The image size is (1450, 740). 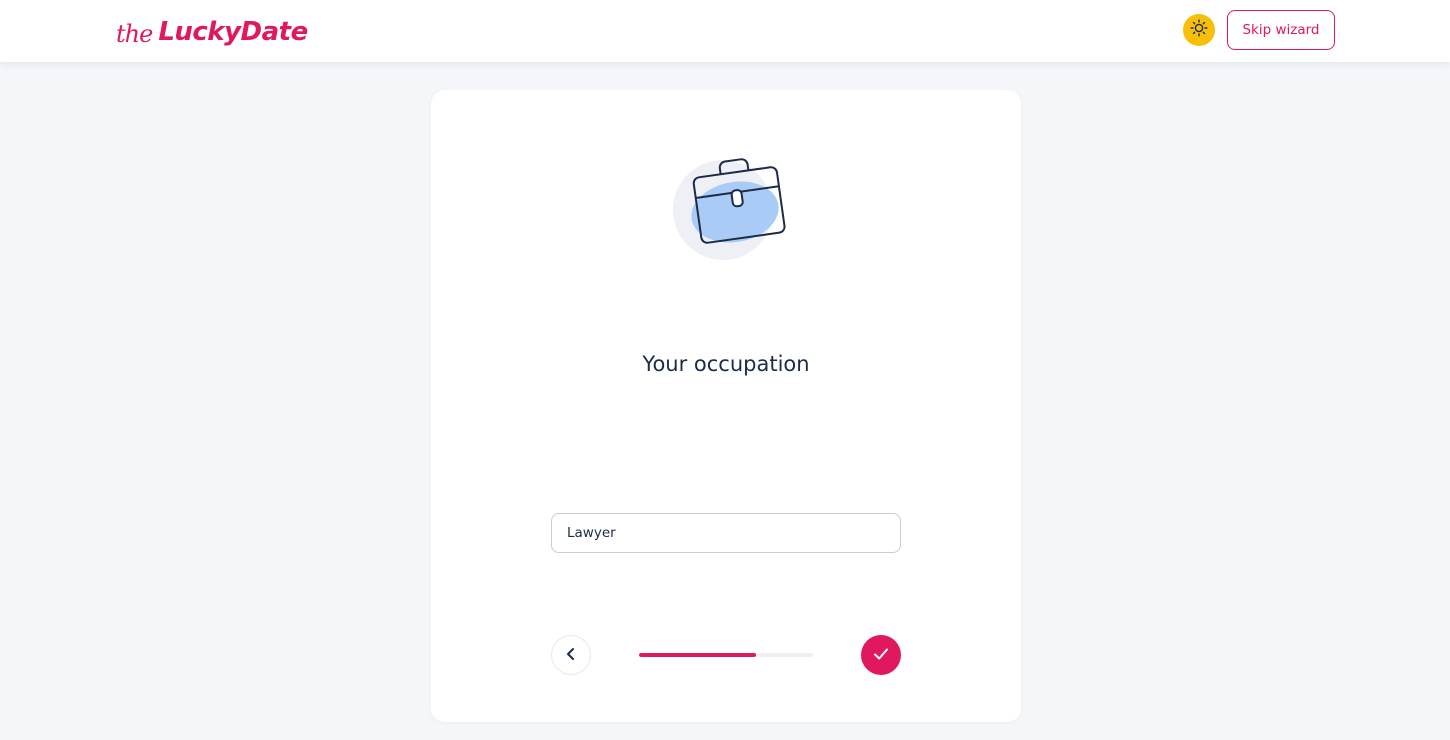 I want to click on back-button, so click(x=571, y=655).